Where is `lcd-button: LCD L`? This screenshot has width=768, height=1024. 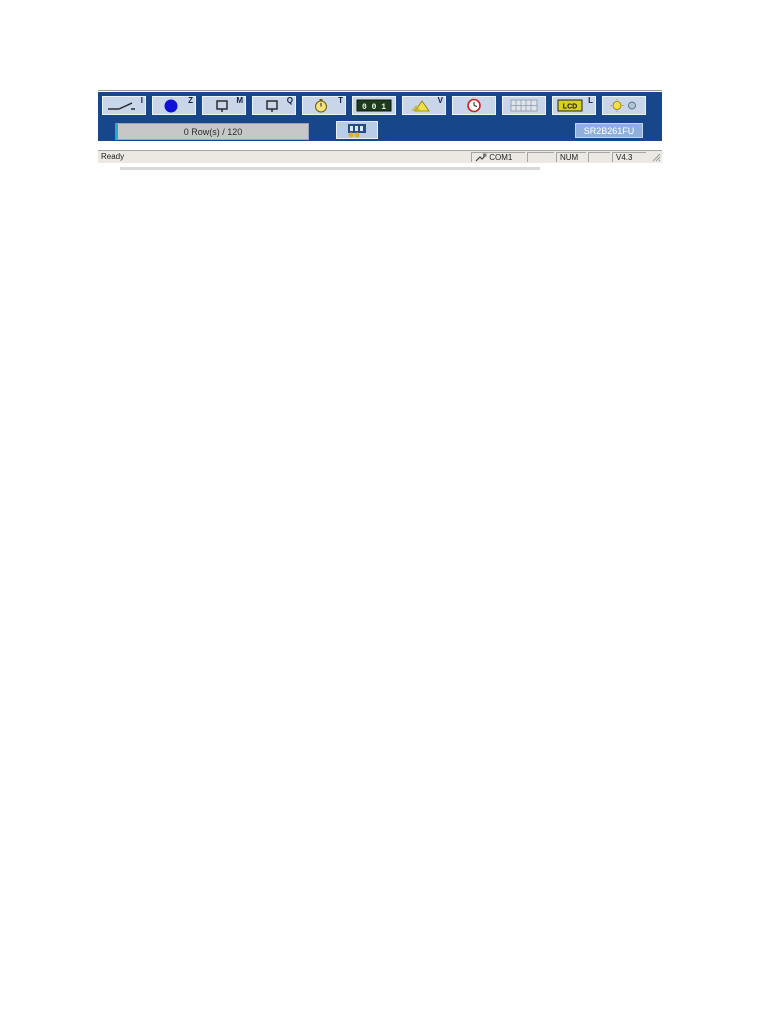 lcd-button: LCD L is located at coordinates (574, 105).